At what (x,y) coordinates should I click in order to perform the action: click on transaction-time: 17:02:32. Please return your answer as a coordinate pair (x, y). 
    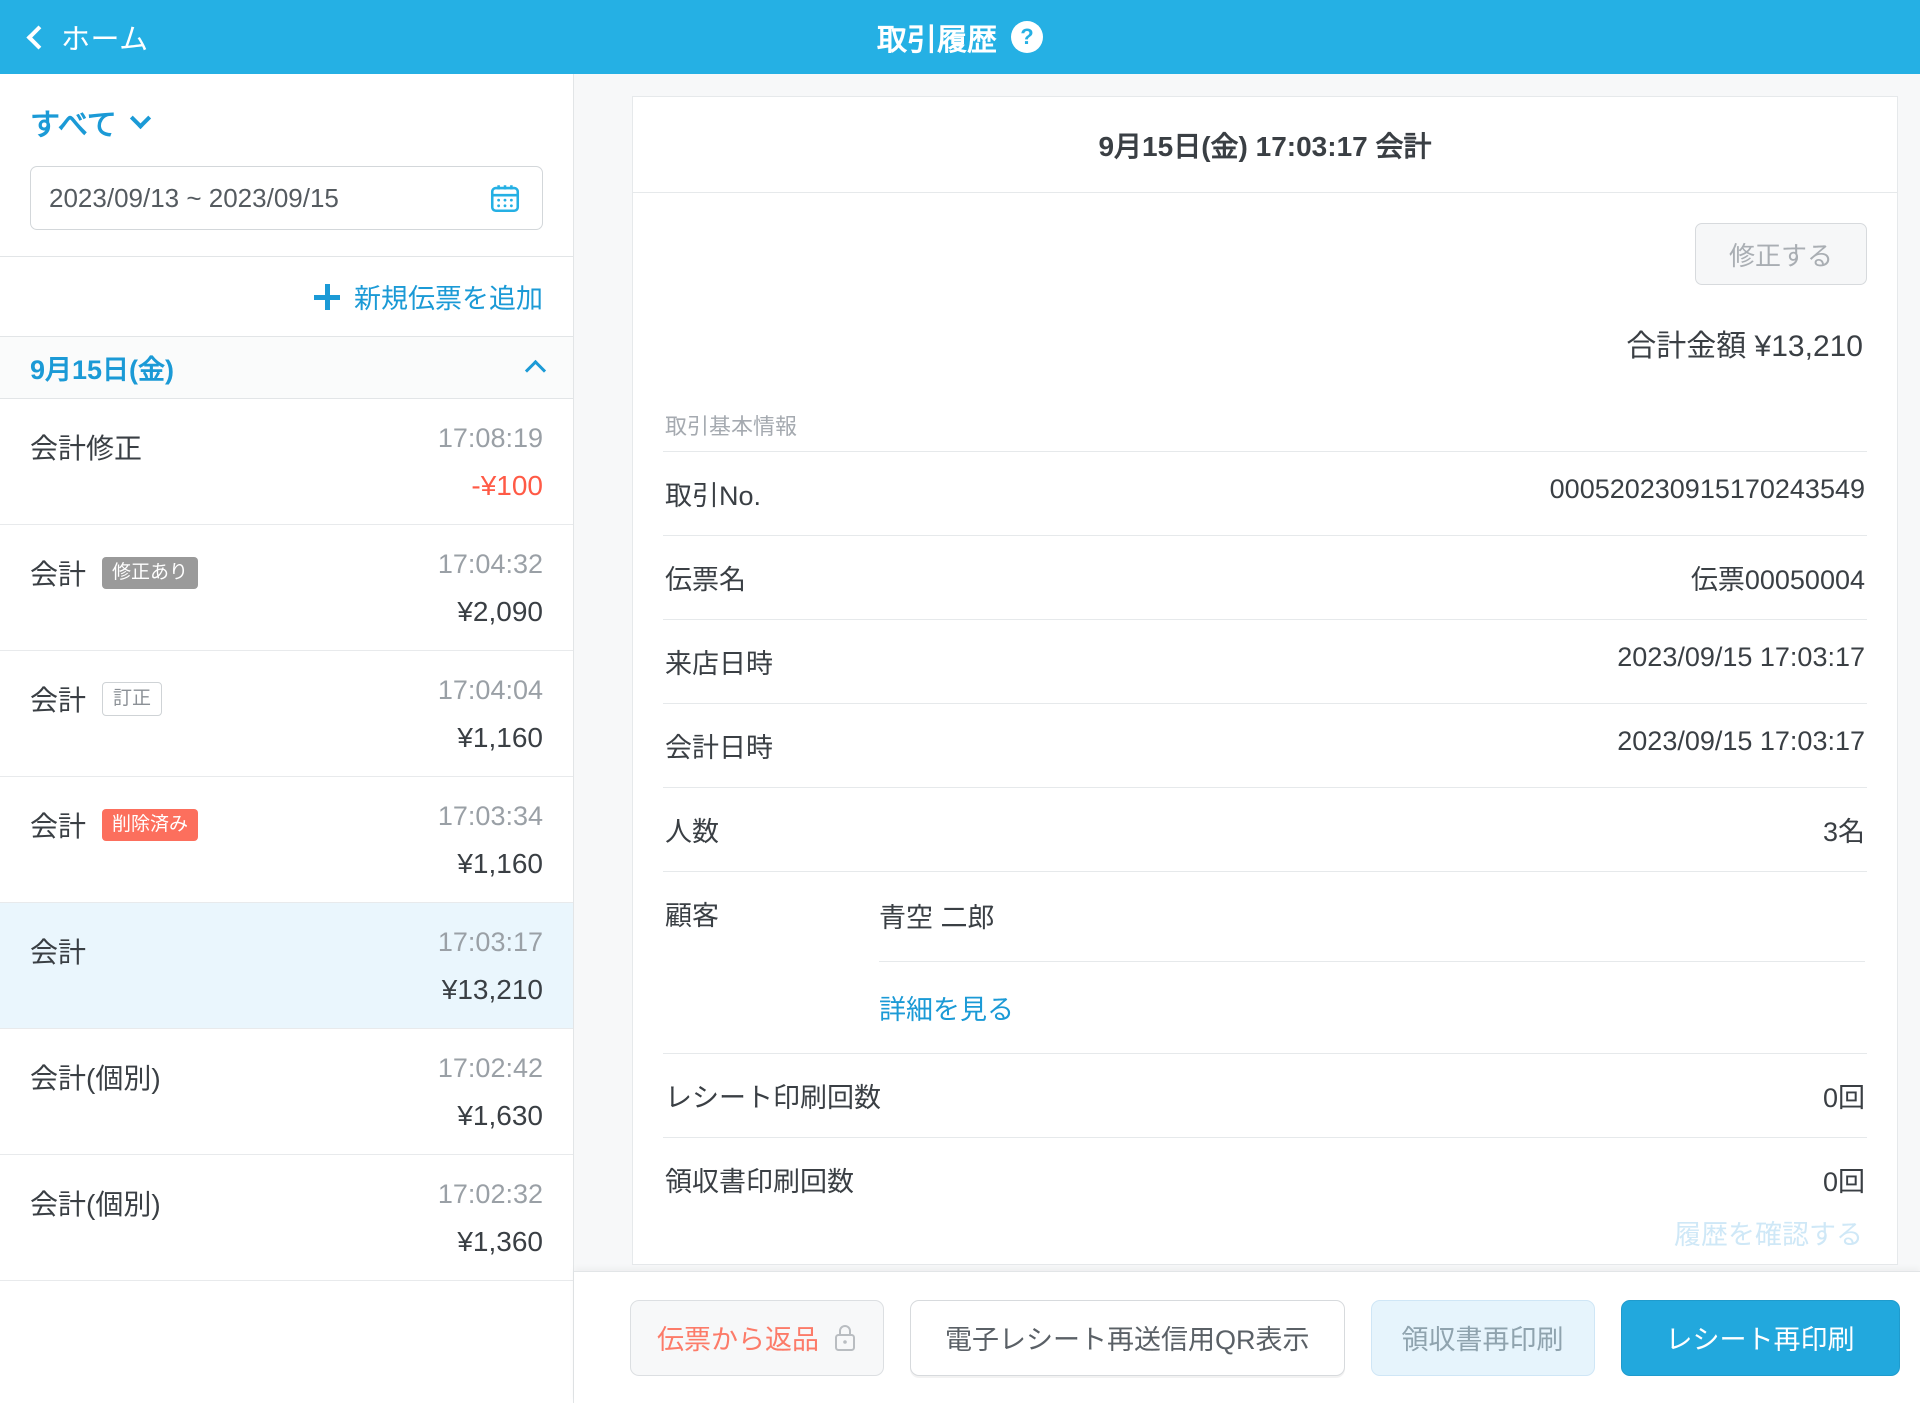
    Looking at the image, I should click on (490, 1194).